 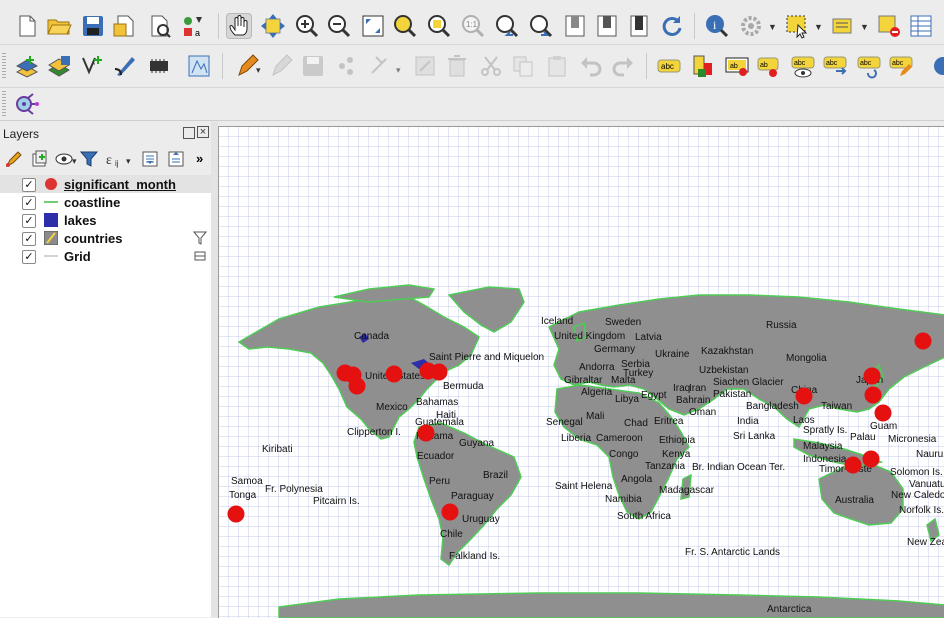 I want to click on zoom-native-icon: 1:1, so click(x=473, y=26).